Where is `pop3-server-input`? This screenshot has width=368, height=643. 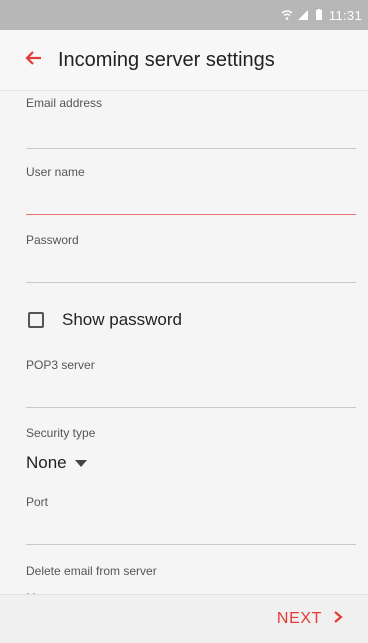 pop3-server-input is located at coordinates (191, 393).